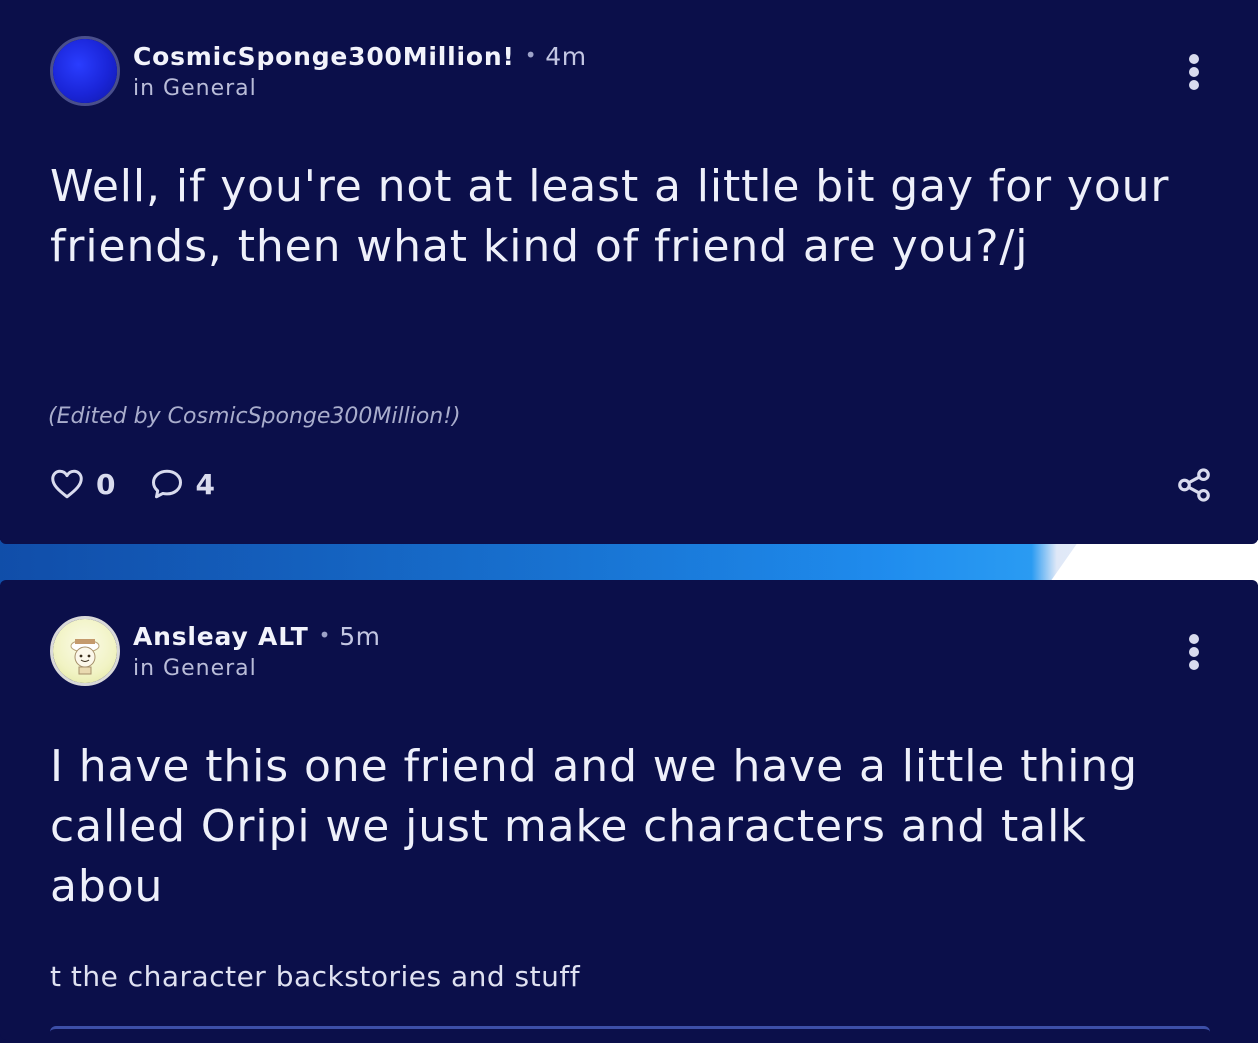  What do you see at coordinates (85, 657) in the screenshot?
I see `character-face-icon` at bounding box center [85, 657].